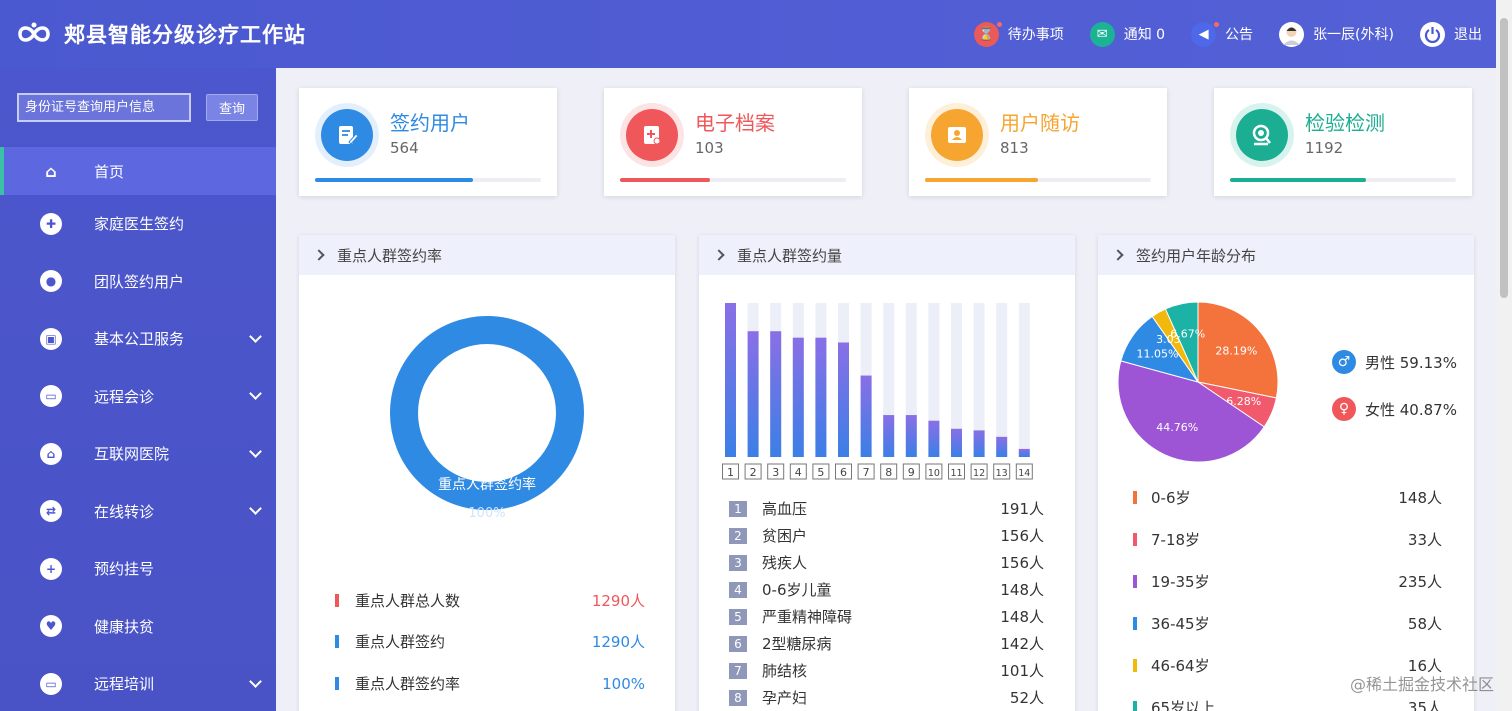  Describe the element at coordinates (138, 512) in the screenshot. I see `sidebar-item-referral: ⇄ 在线转诊` at that location.